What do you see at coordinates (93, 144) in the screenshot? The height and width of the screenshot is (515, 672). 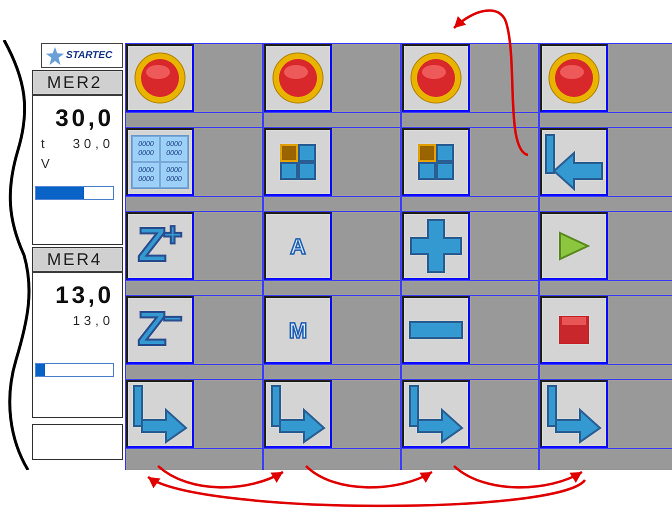 I see `meter-sub-value: 30,0` at bounding box center [93, 144].